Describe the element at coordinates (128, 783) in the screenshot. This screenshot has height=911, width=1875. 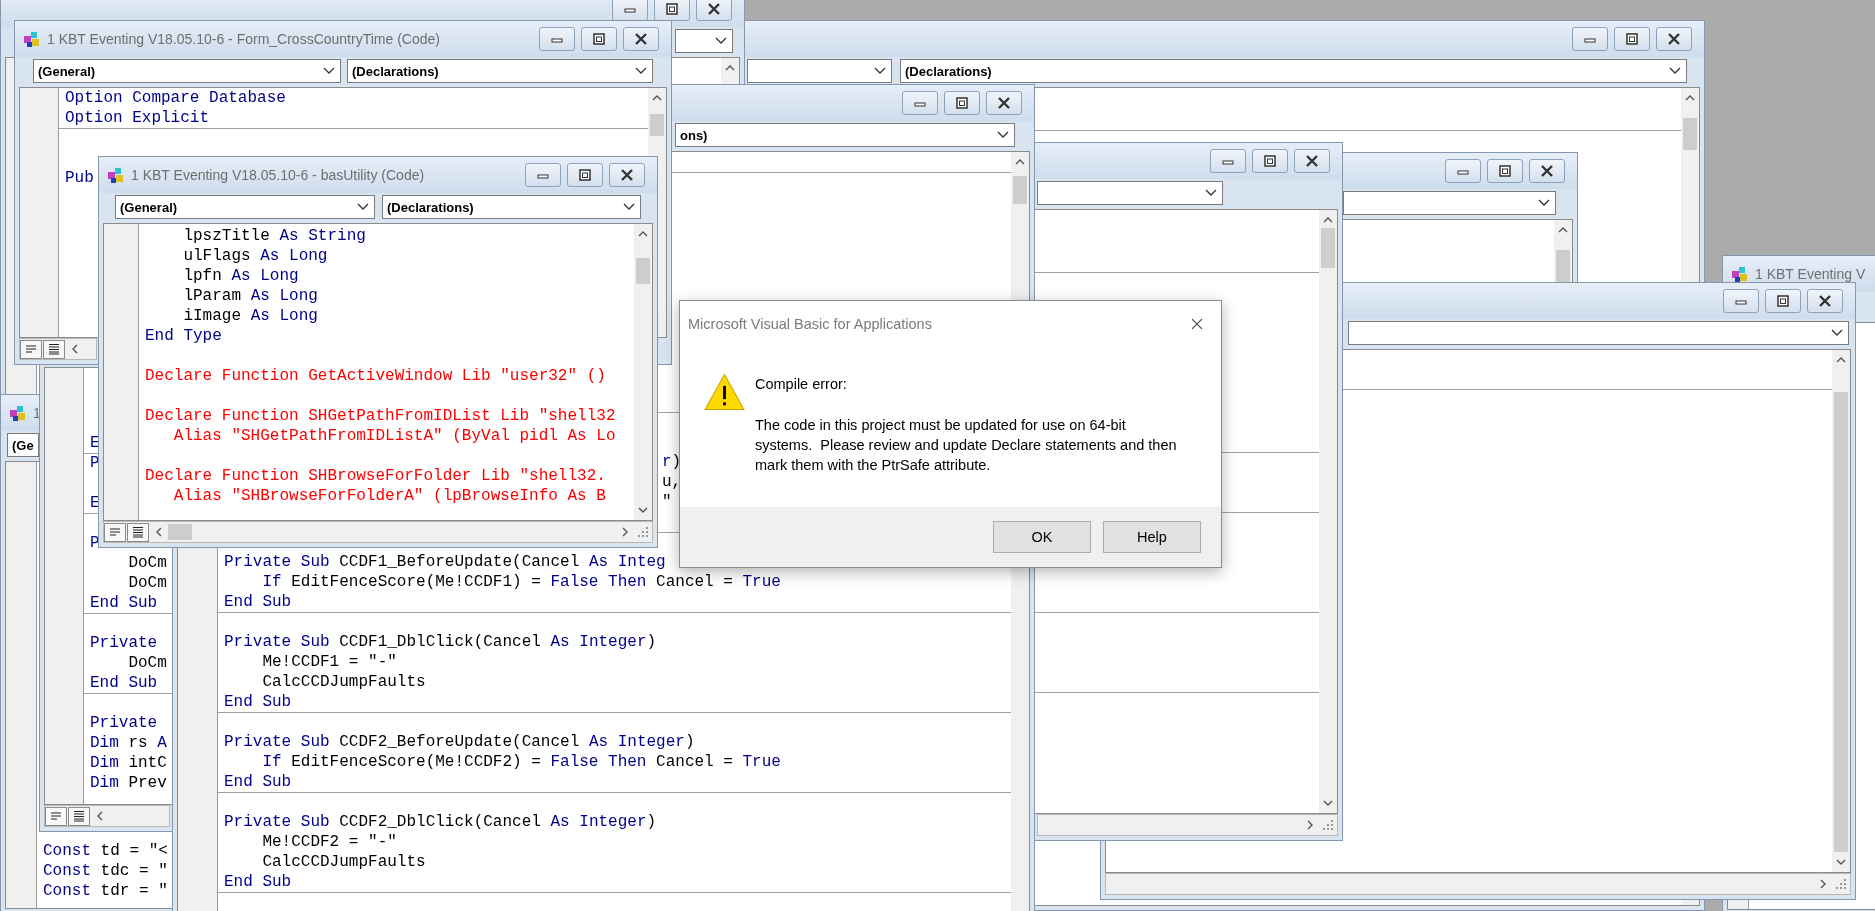
I see `code-line: Dim Prev` at that location.